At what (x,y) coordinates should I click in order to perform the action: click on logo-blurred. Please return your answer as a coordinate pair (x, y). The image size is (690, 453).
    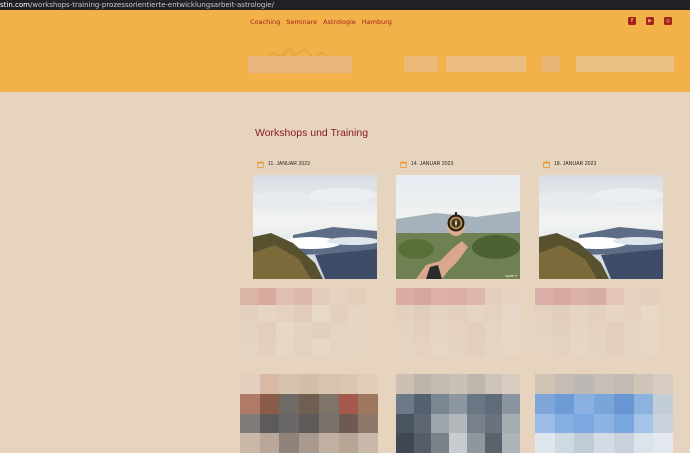
    Looking at the image, I should click on (300, 64).